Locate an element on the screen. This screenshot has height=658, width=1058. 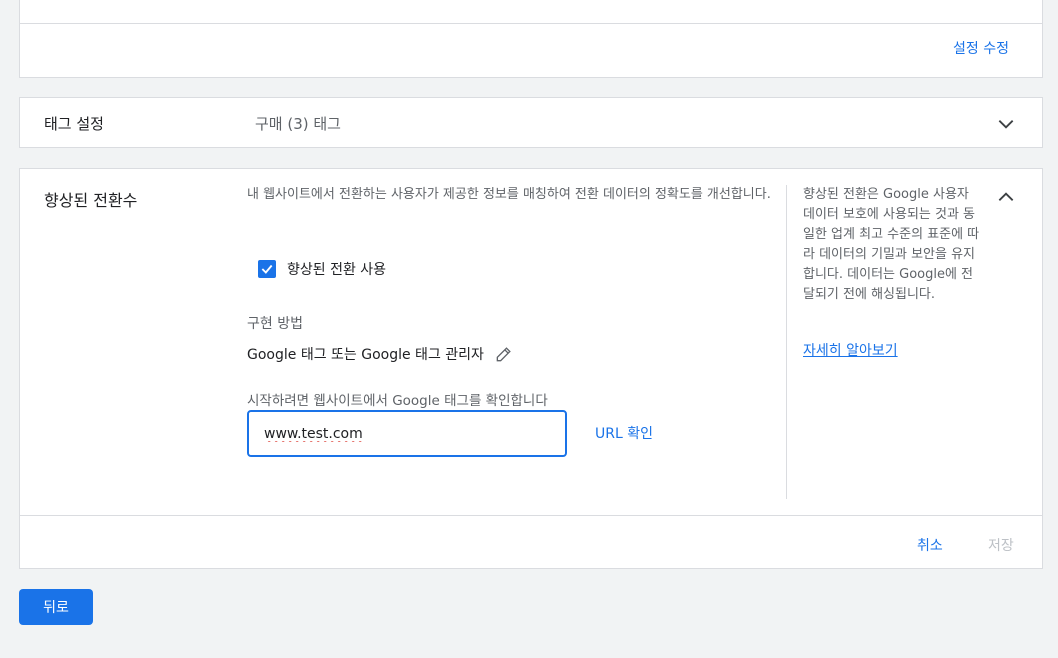
tag-settings-row: 태그 설정 구매 (3) 태그 is located at coordinates (531, 122).